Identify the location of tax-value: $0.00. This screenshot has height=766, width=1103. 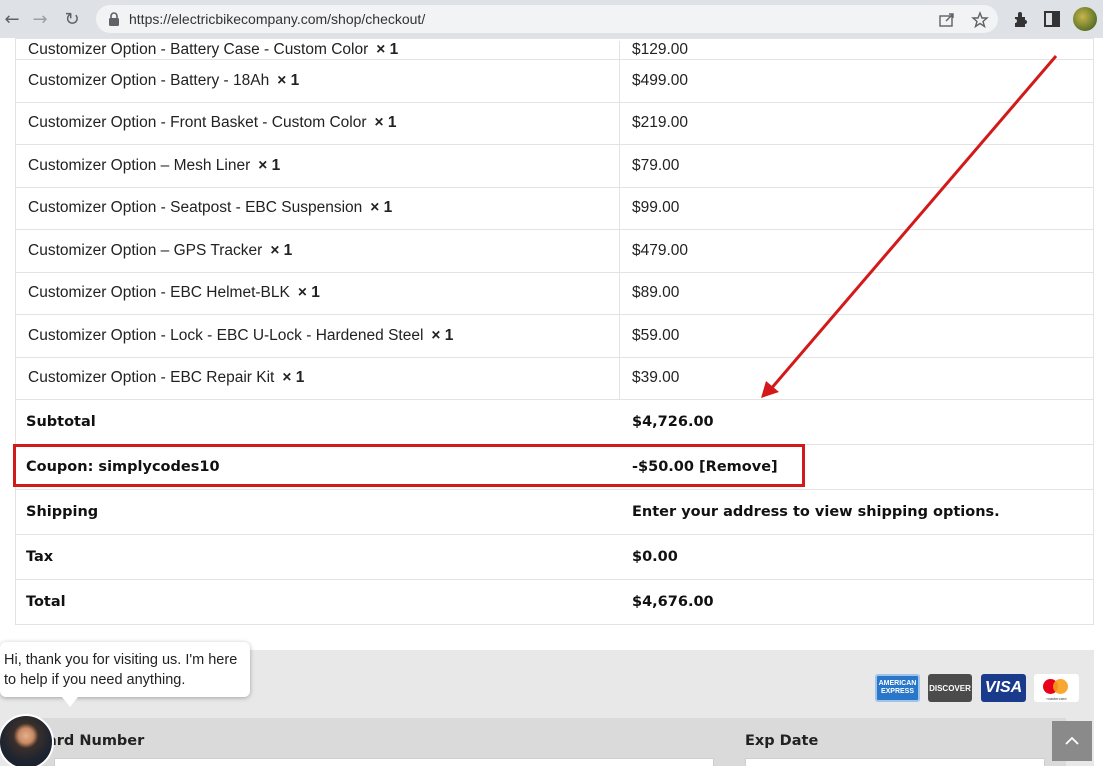
(655, 557).